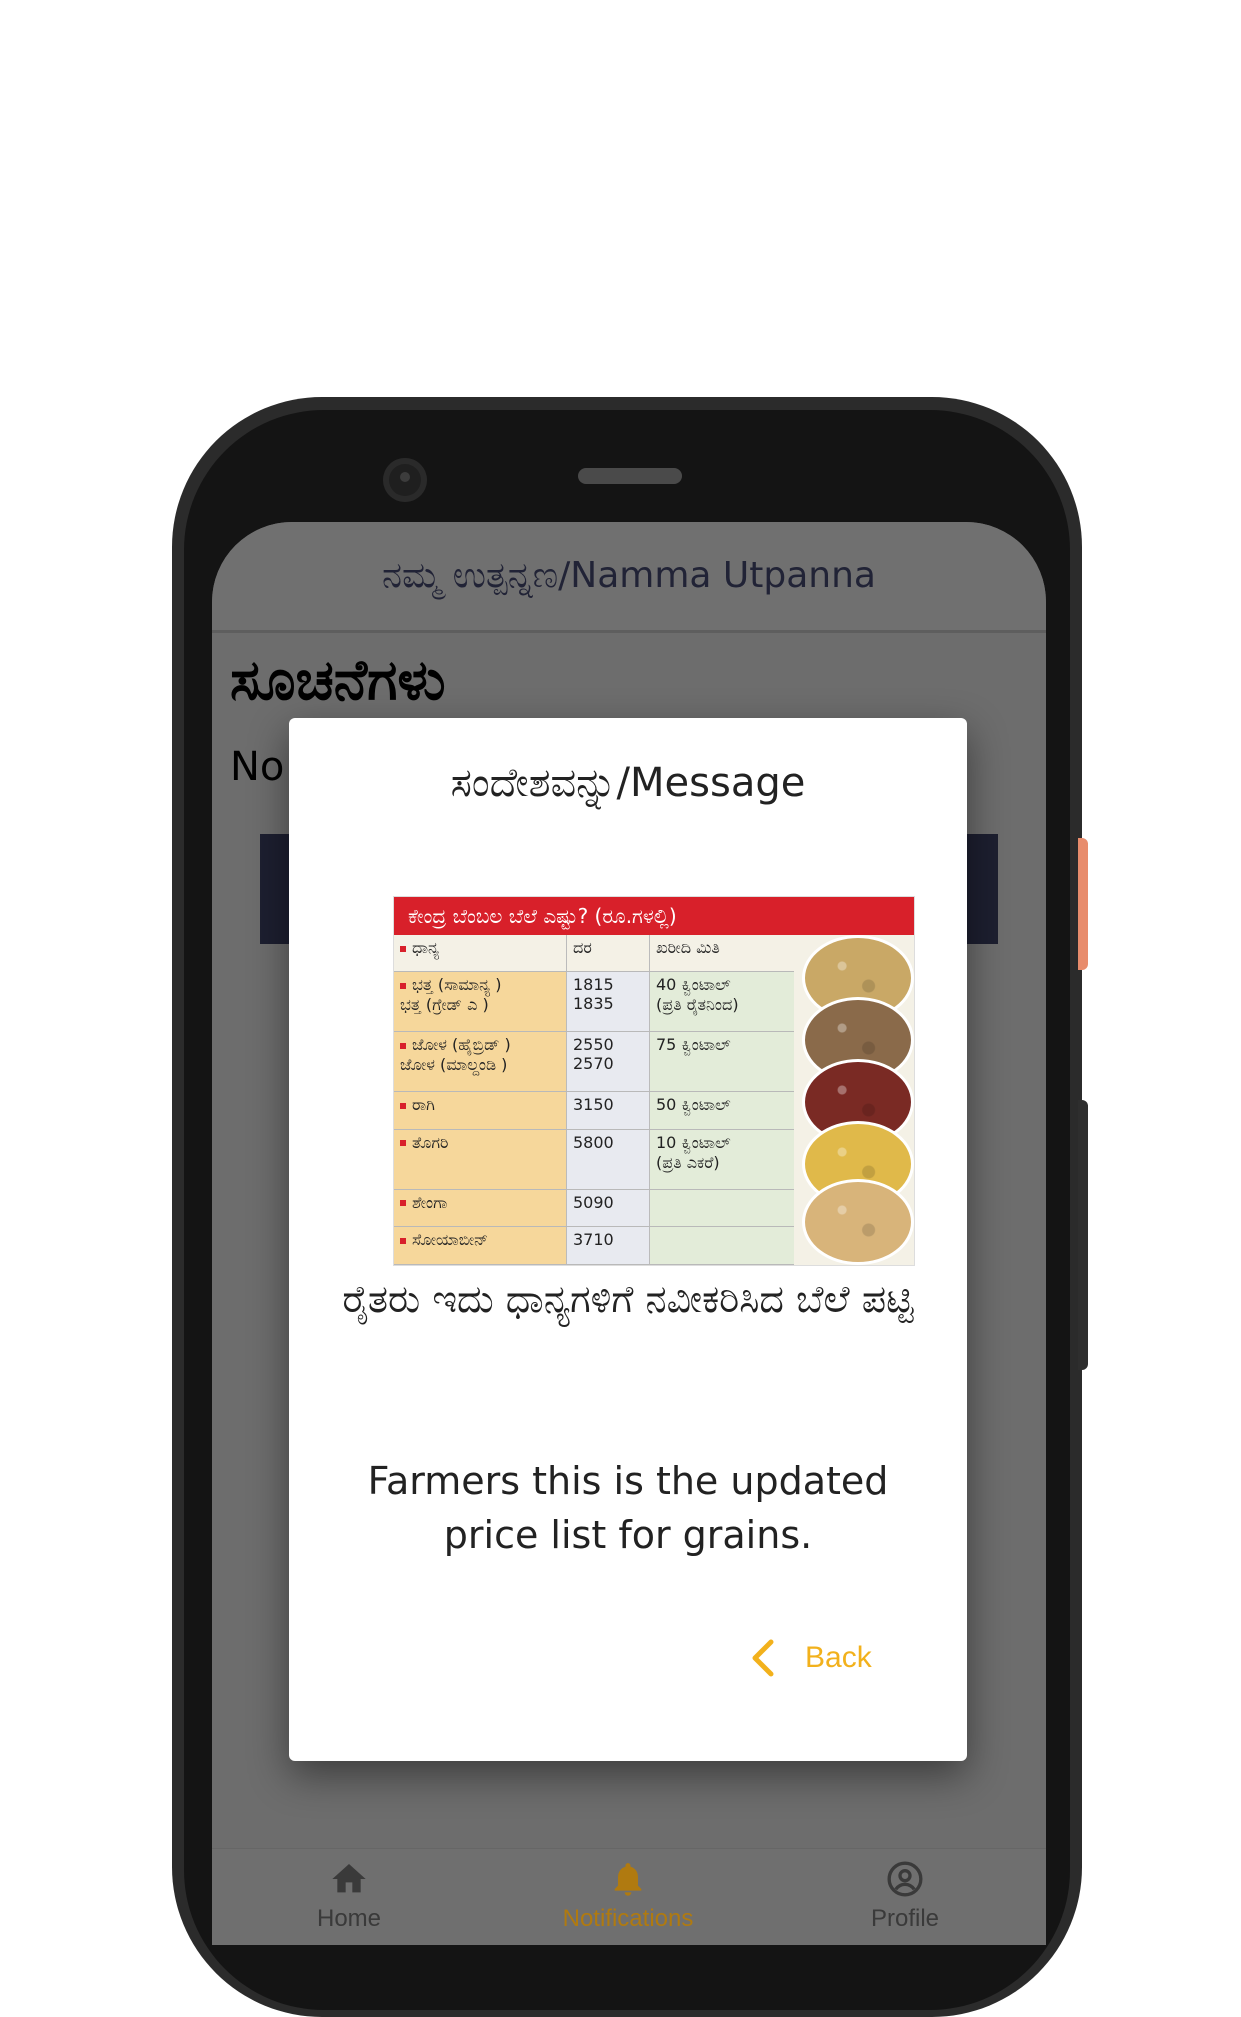 This screenshot has width=1241, height=2017. I want to click on table-header-row: ಧಾನ್ಯ ದರ ಖರೀದಿ ಮಿತಿ, so click(594, 954).